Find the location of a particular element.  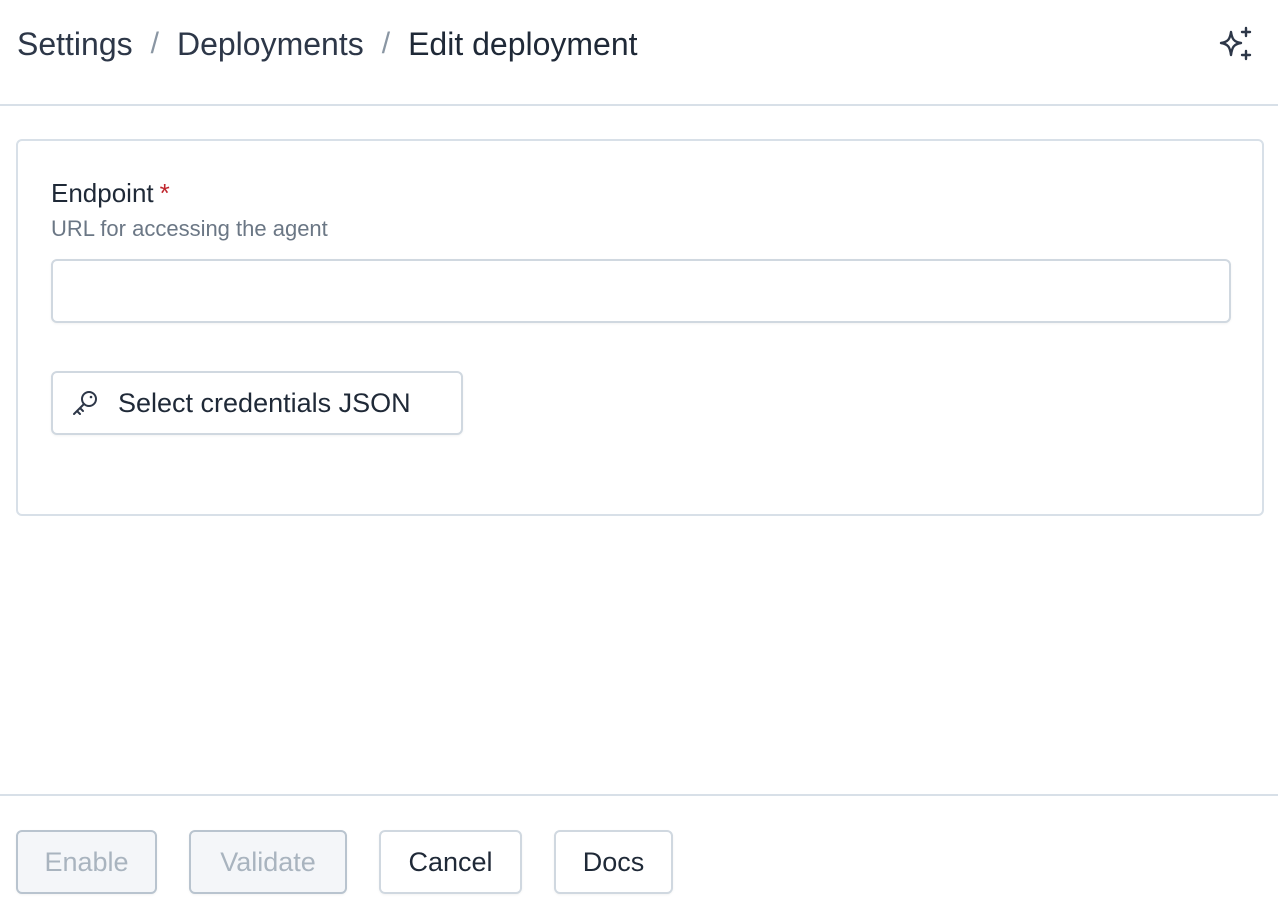

breadcrumb: Settings / Deployments / Edit deployment is located at coordinates (327, 44).